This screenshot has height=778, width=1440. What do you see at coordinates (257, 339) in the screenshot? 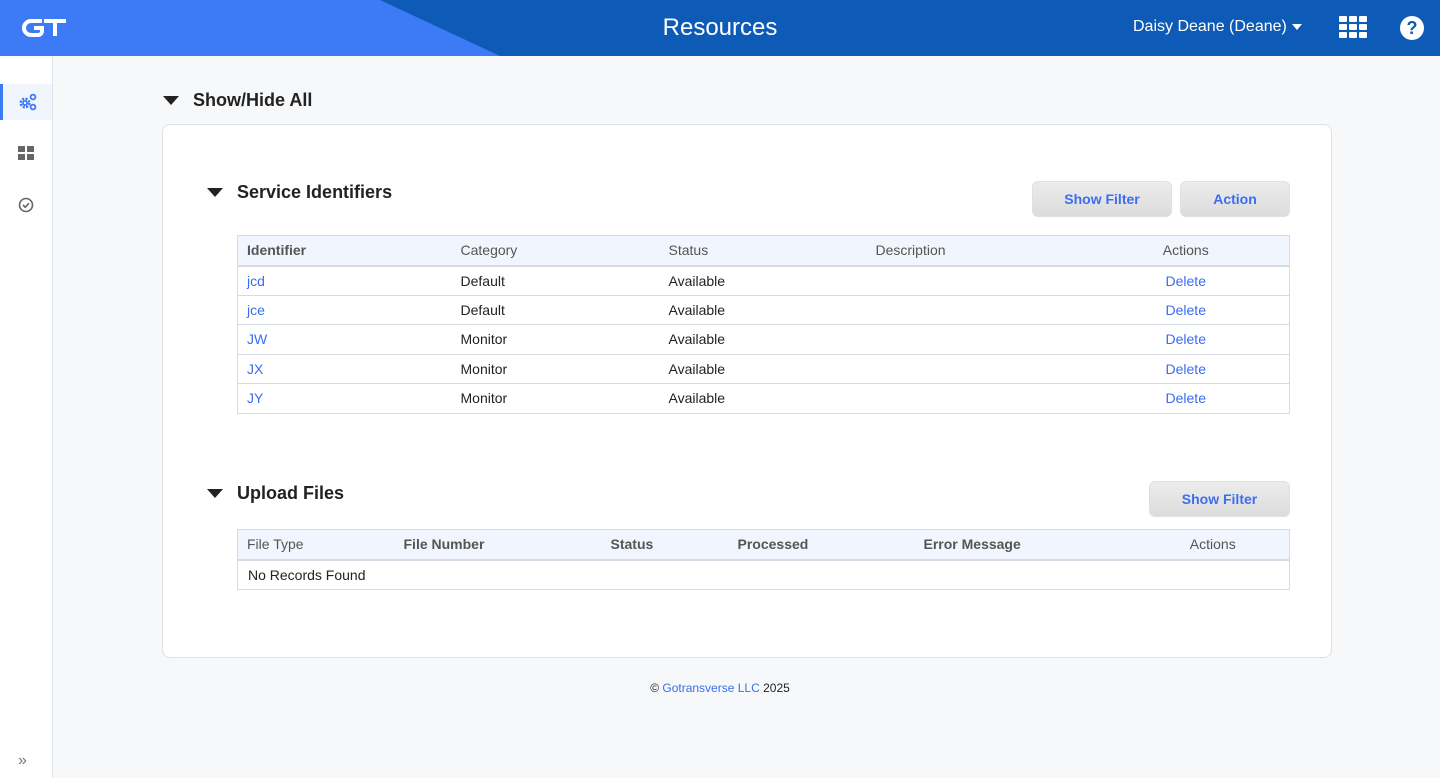
I see `identifier-link: JW` at bounding box center [257, 339].